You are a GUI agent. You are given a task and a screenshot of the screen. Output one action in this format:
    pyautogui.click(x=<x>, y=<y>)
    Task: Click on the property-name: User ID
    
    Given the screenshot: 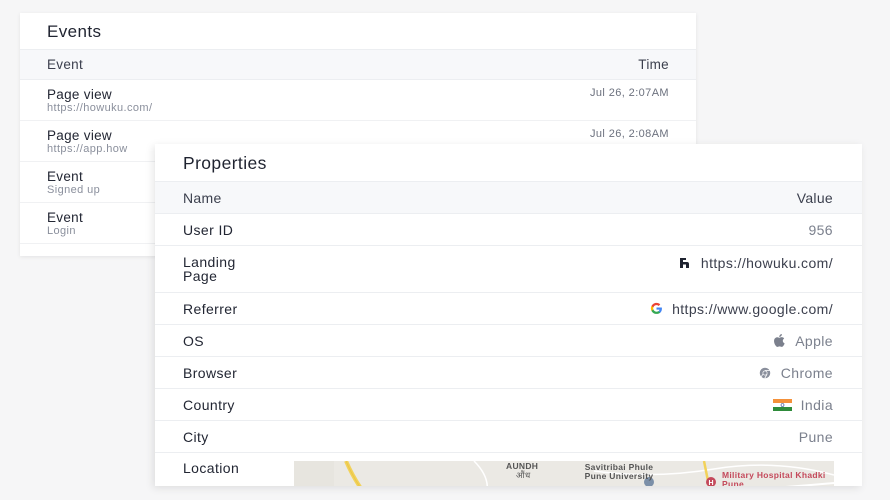 What is the action you would take?
    pyautogui.click(x=208, y=229)
    